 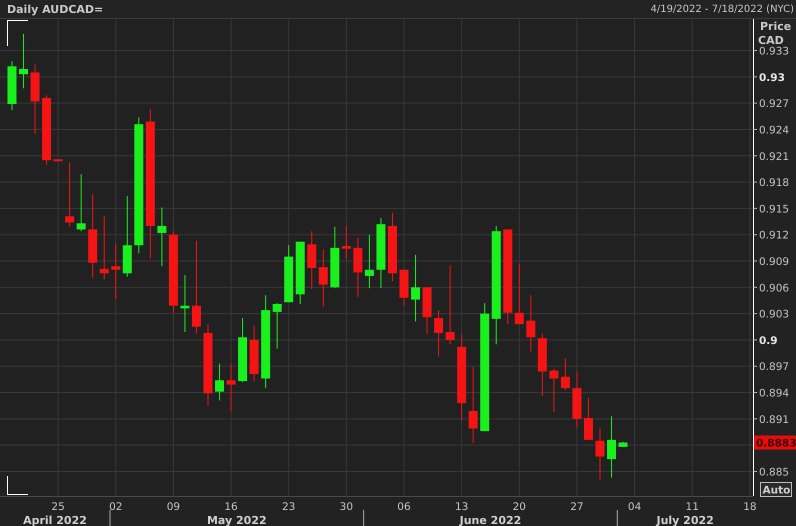 What do you see at coordinates (519, 507) in the screenshot?
I see `axis-label: 20` at bounding box center [519, 507].